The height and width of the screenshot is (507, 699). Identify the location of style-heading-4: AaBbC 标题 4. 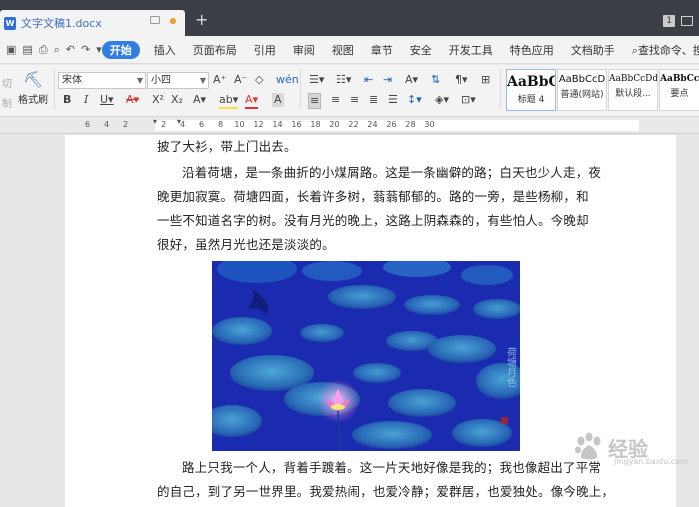
(531, 90).